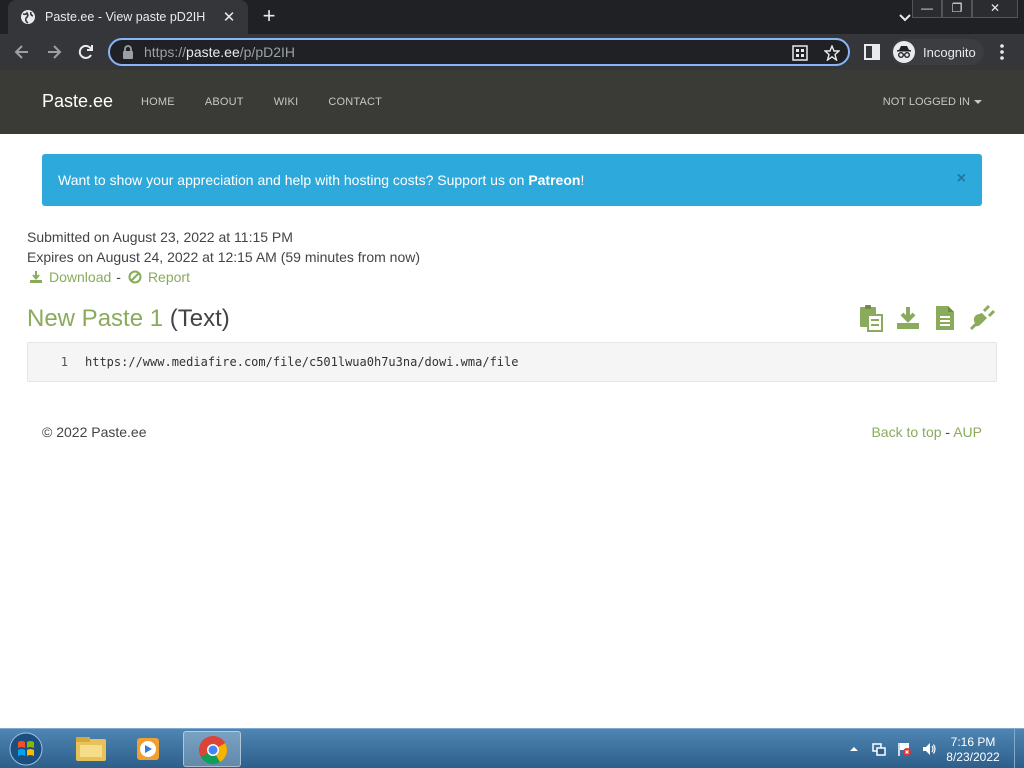 The height and width of the screenshot is (768, 1024). What do you see at coordinates (1002, 52) in the screenshot?
I see `browser-menu-icon` at bounding box center [1002, 52].